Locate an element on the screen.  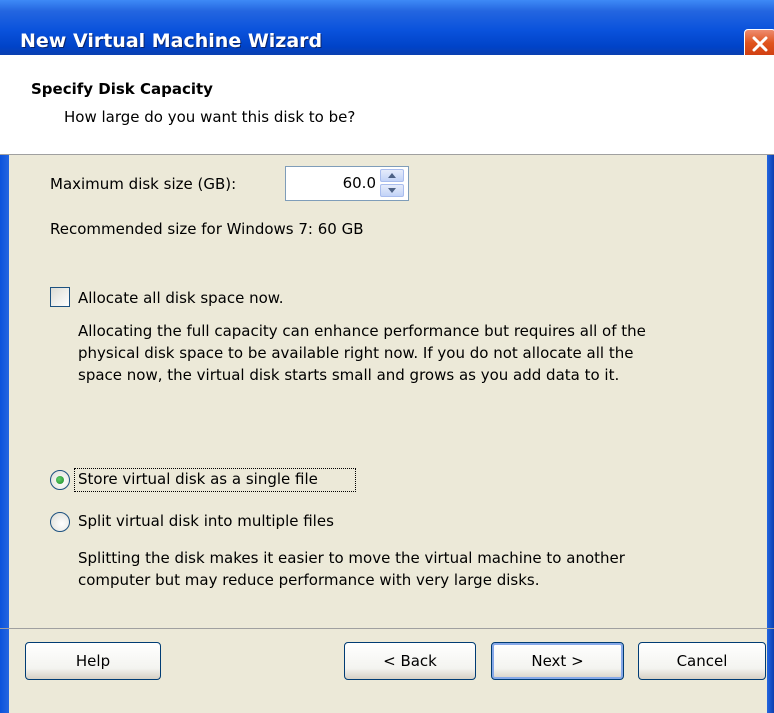
wizard-header is located at coordinates (387, 105).